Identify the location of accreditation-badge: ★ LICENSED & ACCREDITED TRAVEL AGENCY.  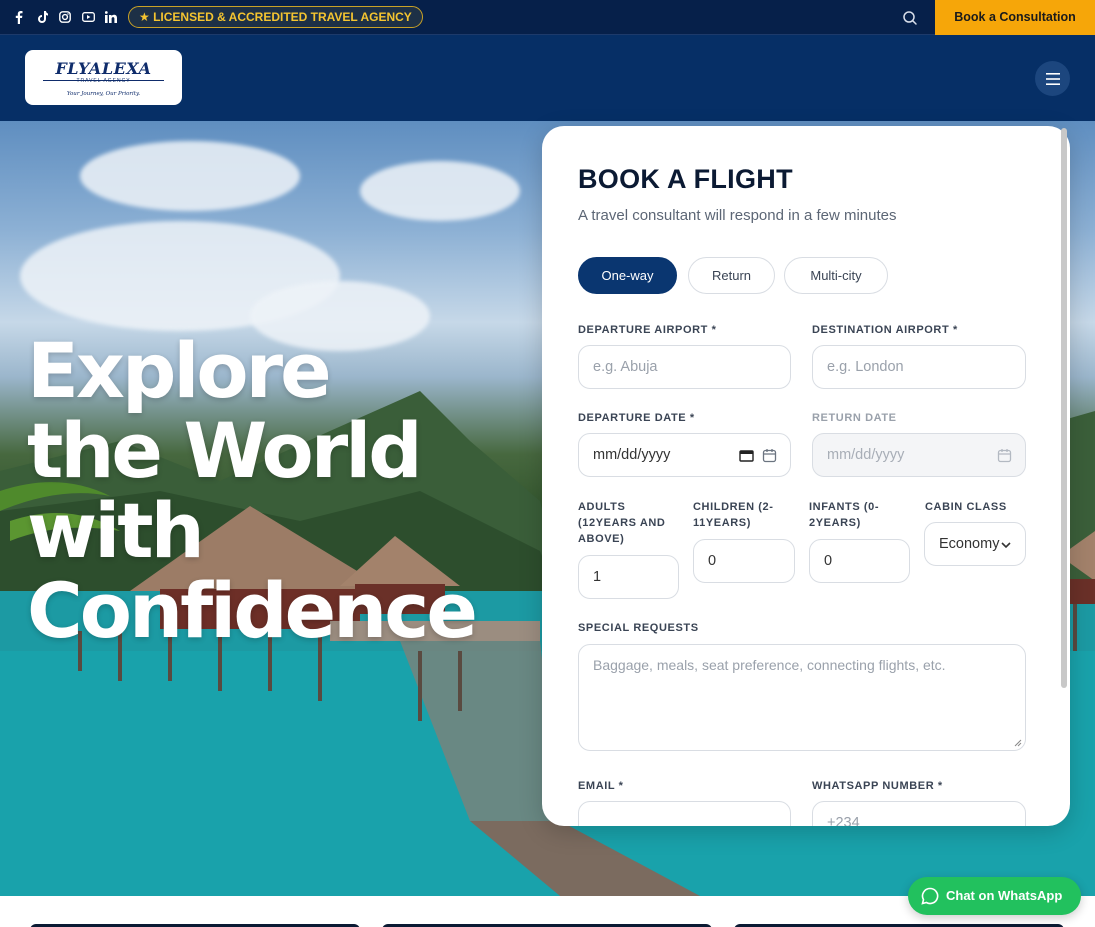
(275, 17).